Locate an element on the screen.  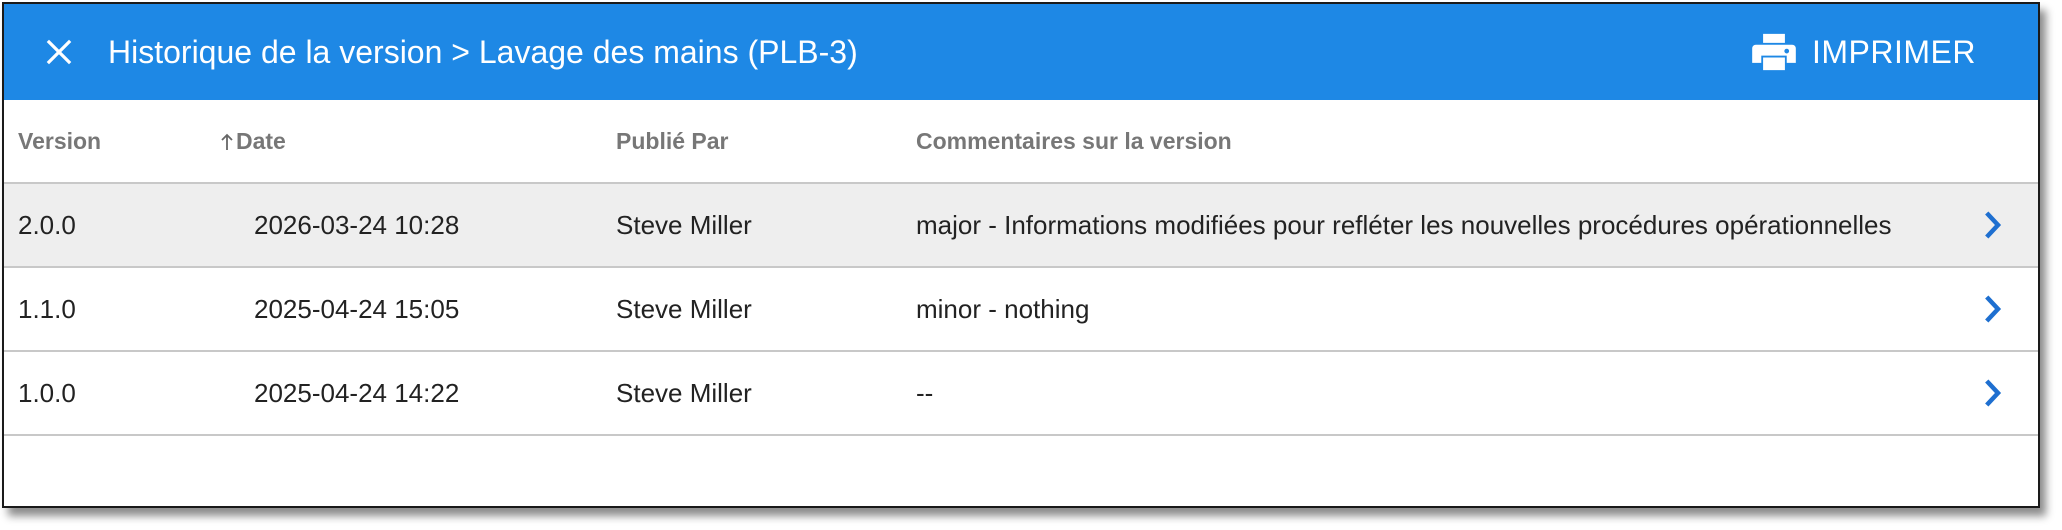
print-button: IMPRIMER is located at coordinates (1864, 52).